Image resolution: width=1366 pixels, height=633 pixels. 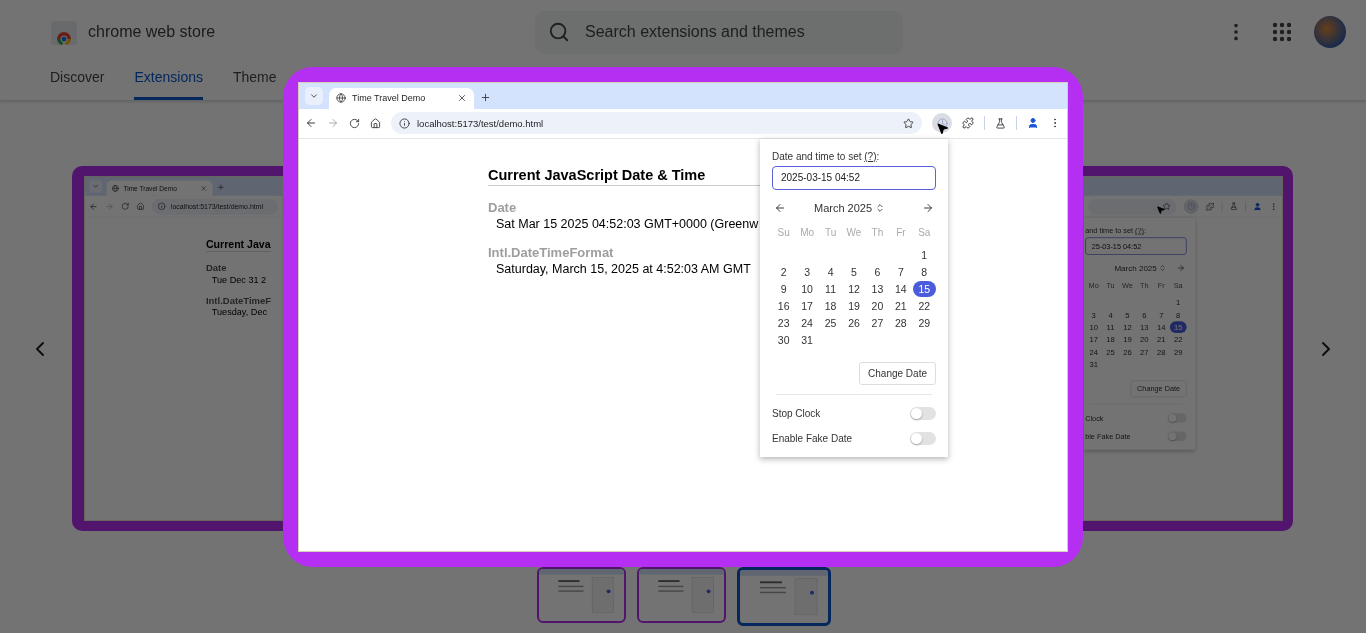 What do you see at coordinates (924, 305) in the screenshot?
I see `calendar-day: 22` at bounding box center [924, 305].